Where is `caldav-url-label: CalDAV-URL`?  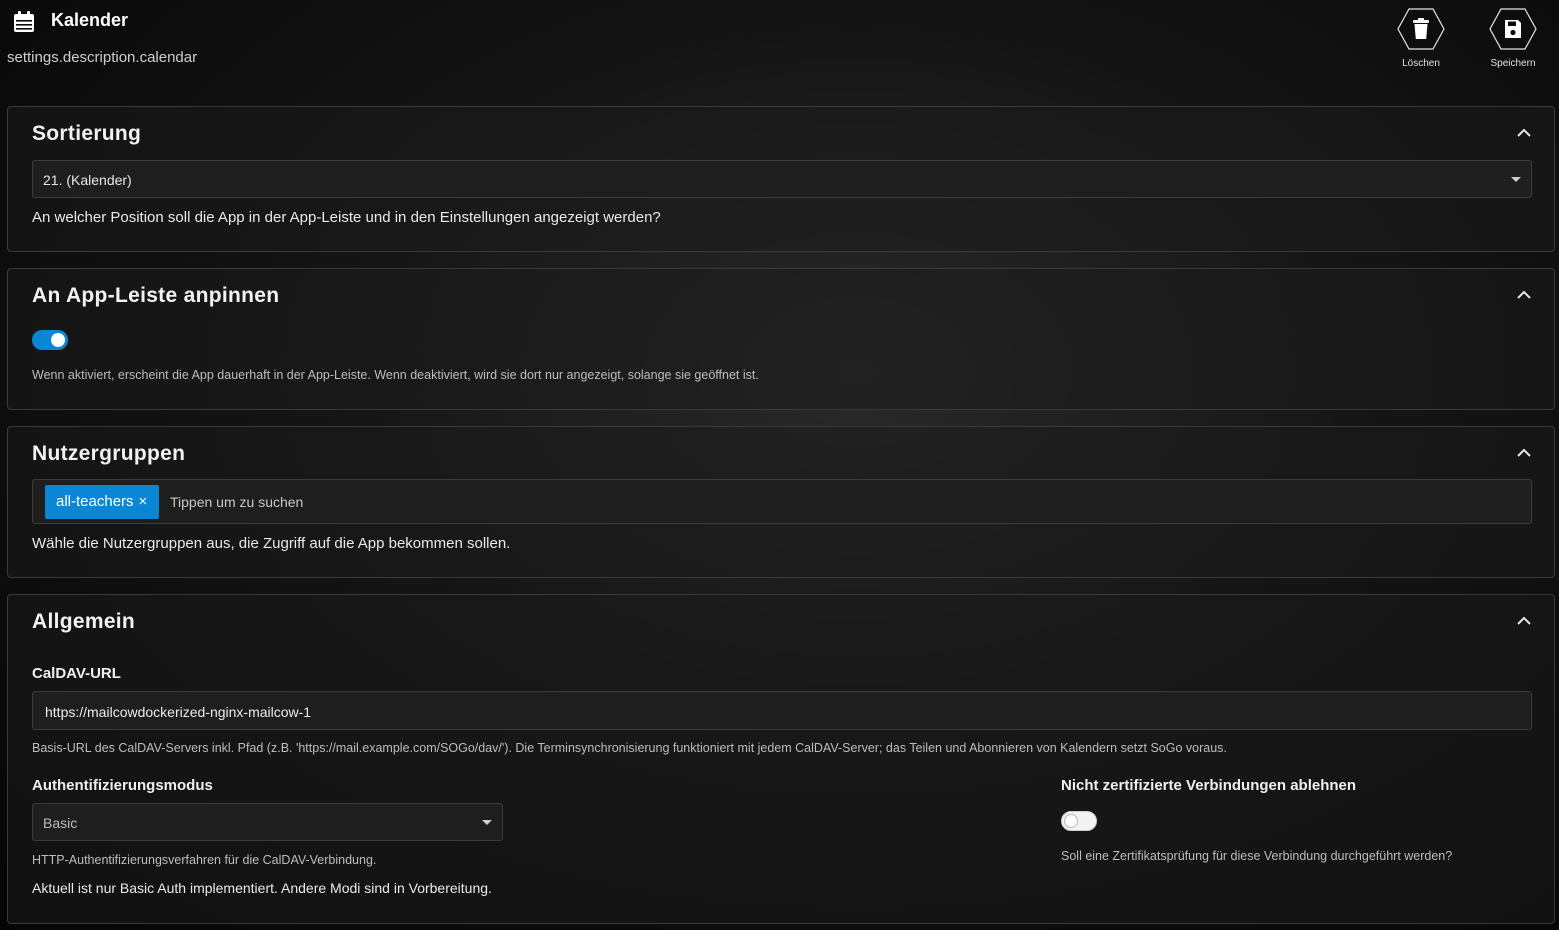 caldav-url-label: CalDAV-URL is located at coordinates (76, 673).